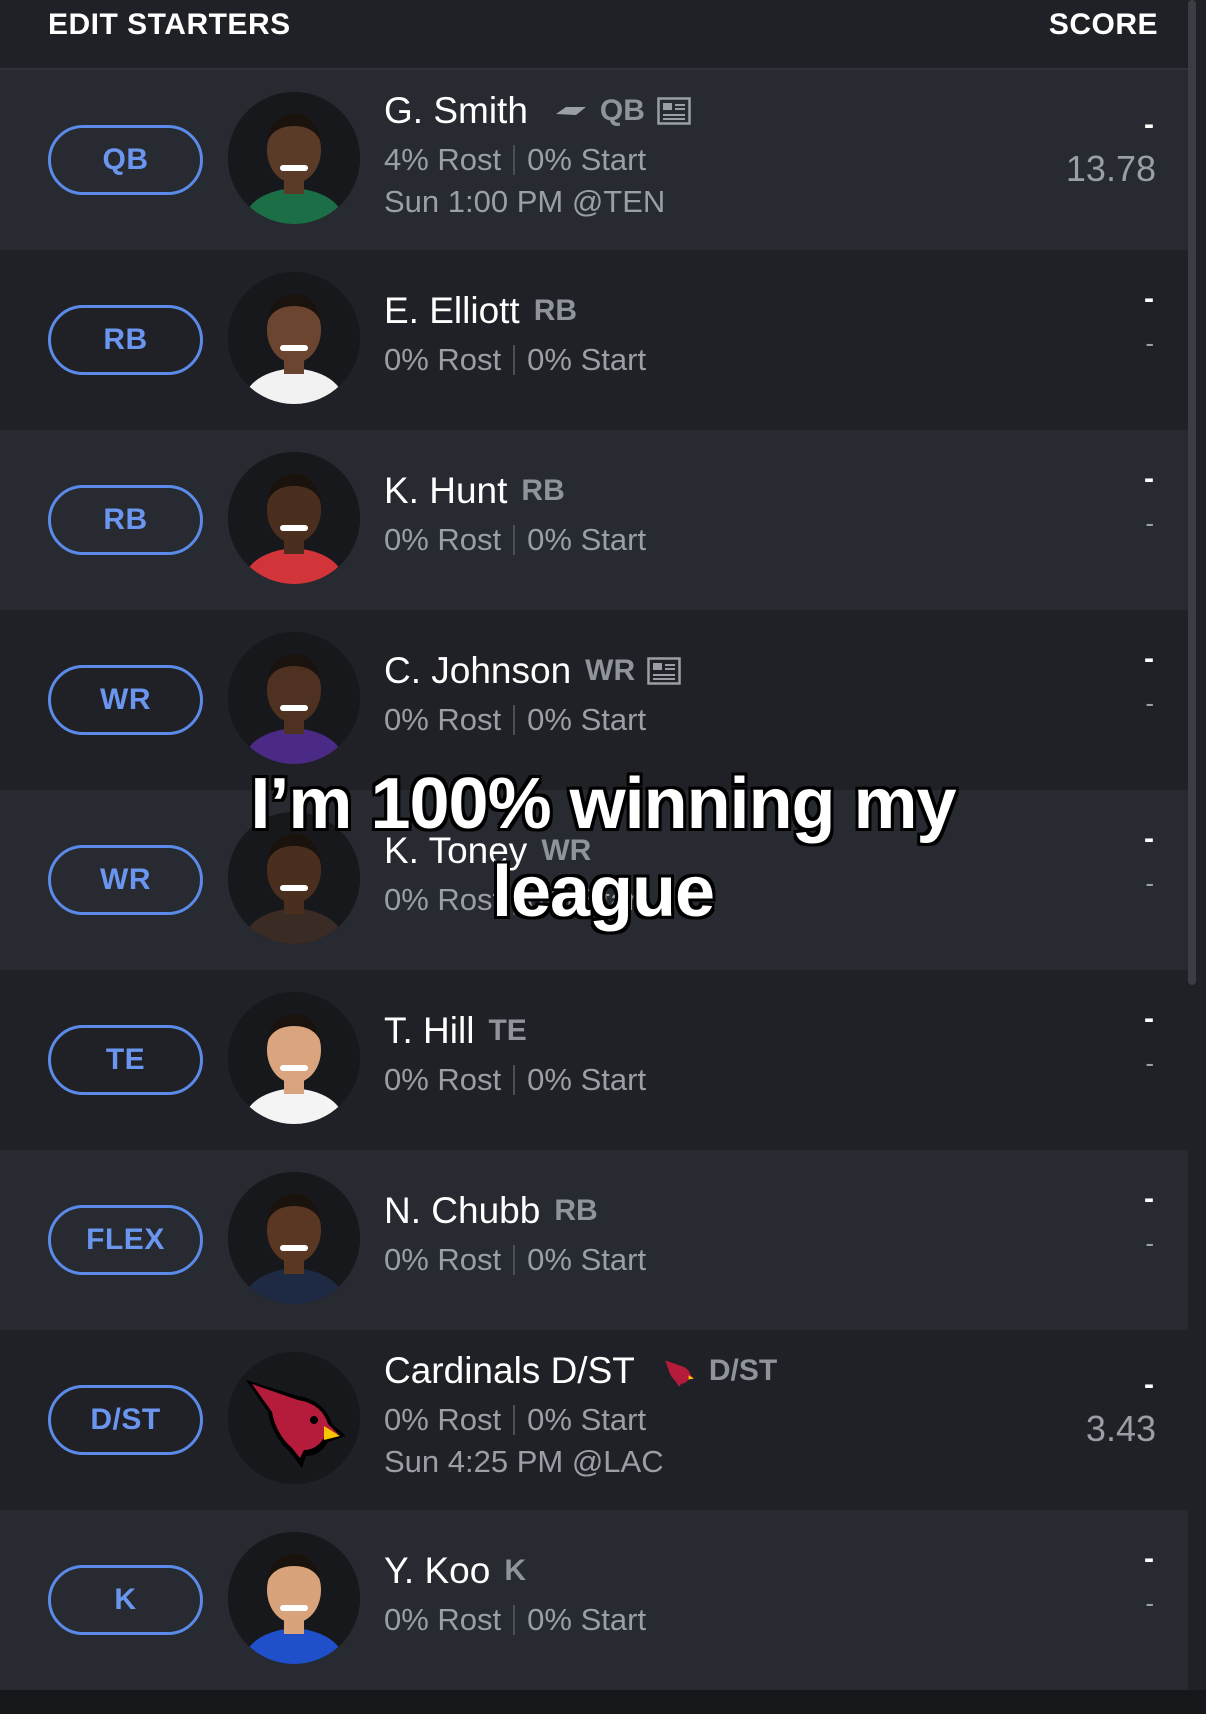 The height and width of the screenshot is (1714, 1206). I want to click on player-info: E. Elliott RB 0% Rost 0% Start, so click(704, 340).